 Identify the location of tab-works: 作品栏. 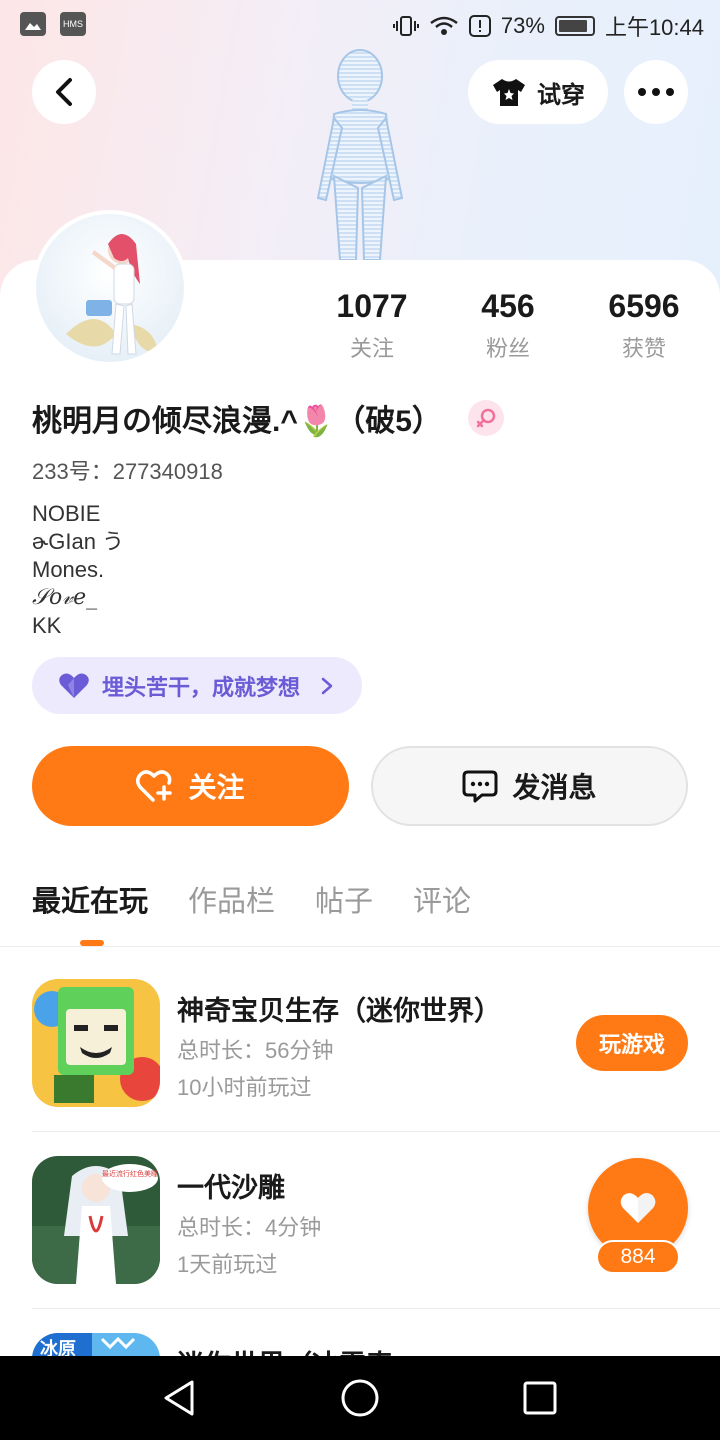
(231, 899).